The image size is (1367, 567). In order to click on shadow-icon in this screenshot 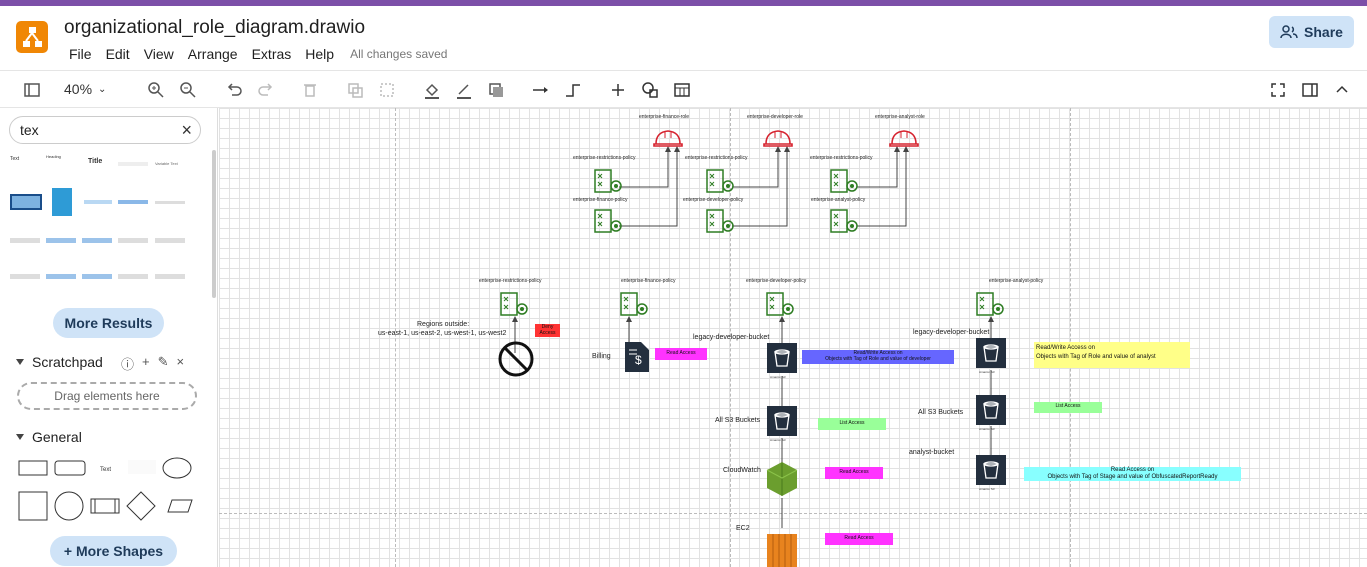, I will do `click(496, 90)`.